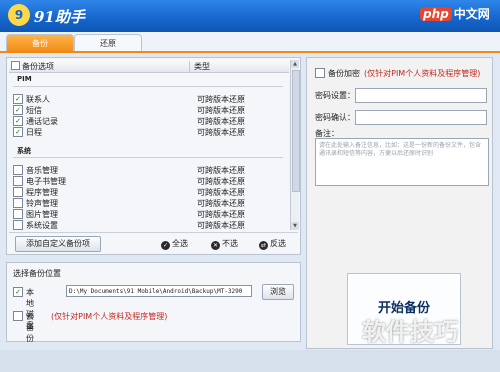  I want to click on tab-bar: 备份 还原, so click(250, 42).